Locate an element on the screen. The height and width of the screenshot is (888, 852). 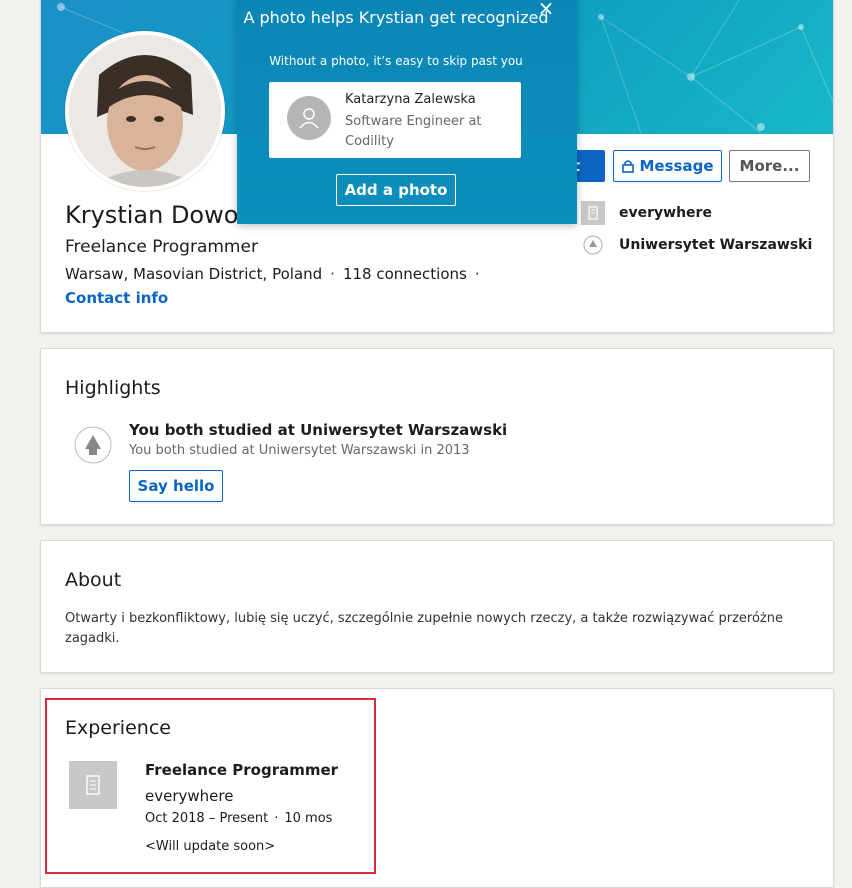
highlights-title: Highlights is located at coordinates (113, 388).